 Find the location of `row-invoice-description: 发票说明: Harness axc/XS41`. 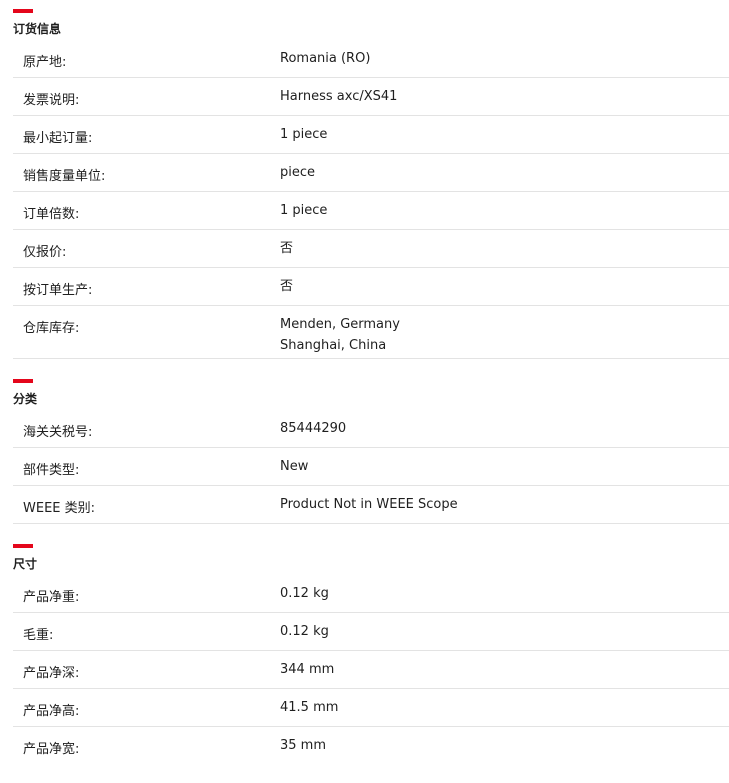

row-invoice-description: 发票说明: Harness axc/XS41 is located at coordinates (371, 97).